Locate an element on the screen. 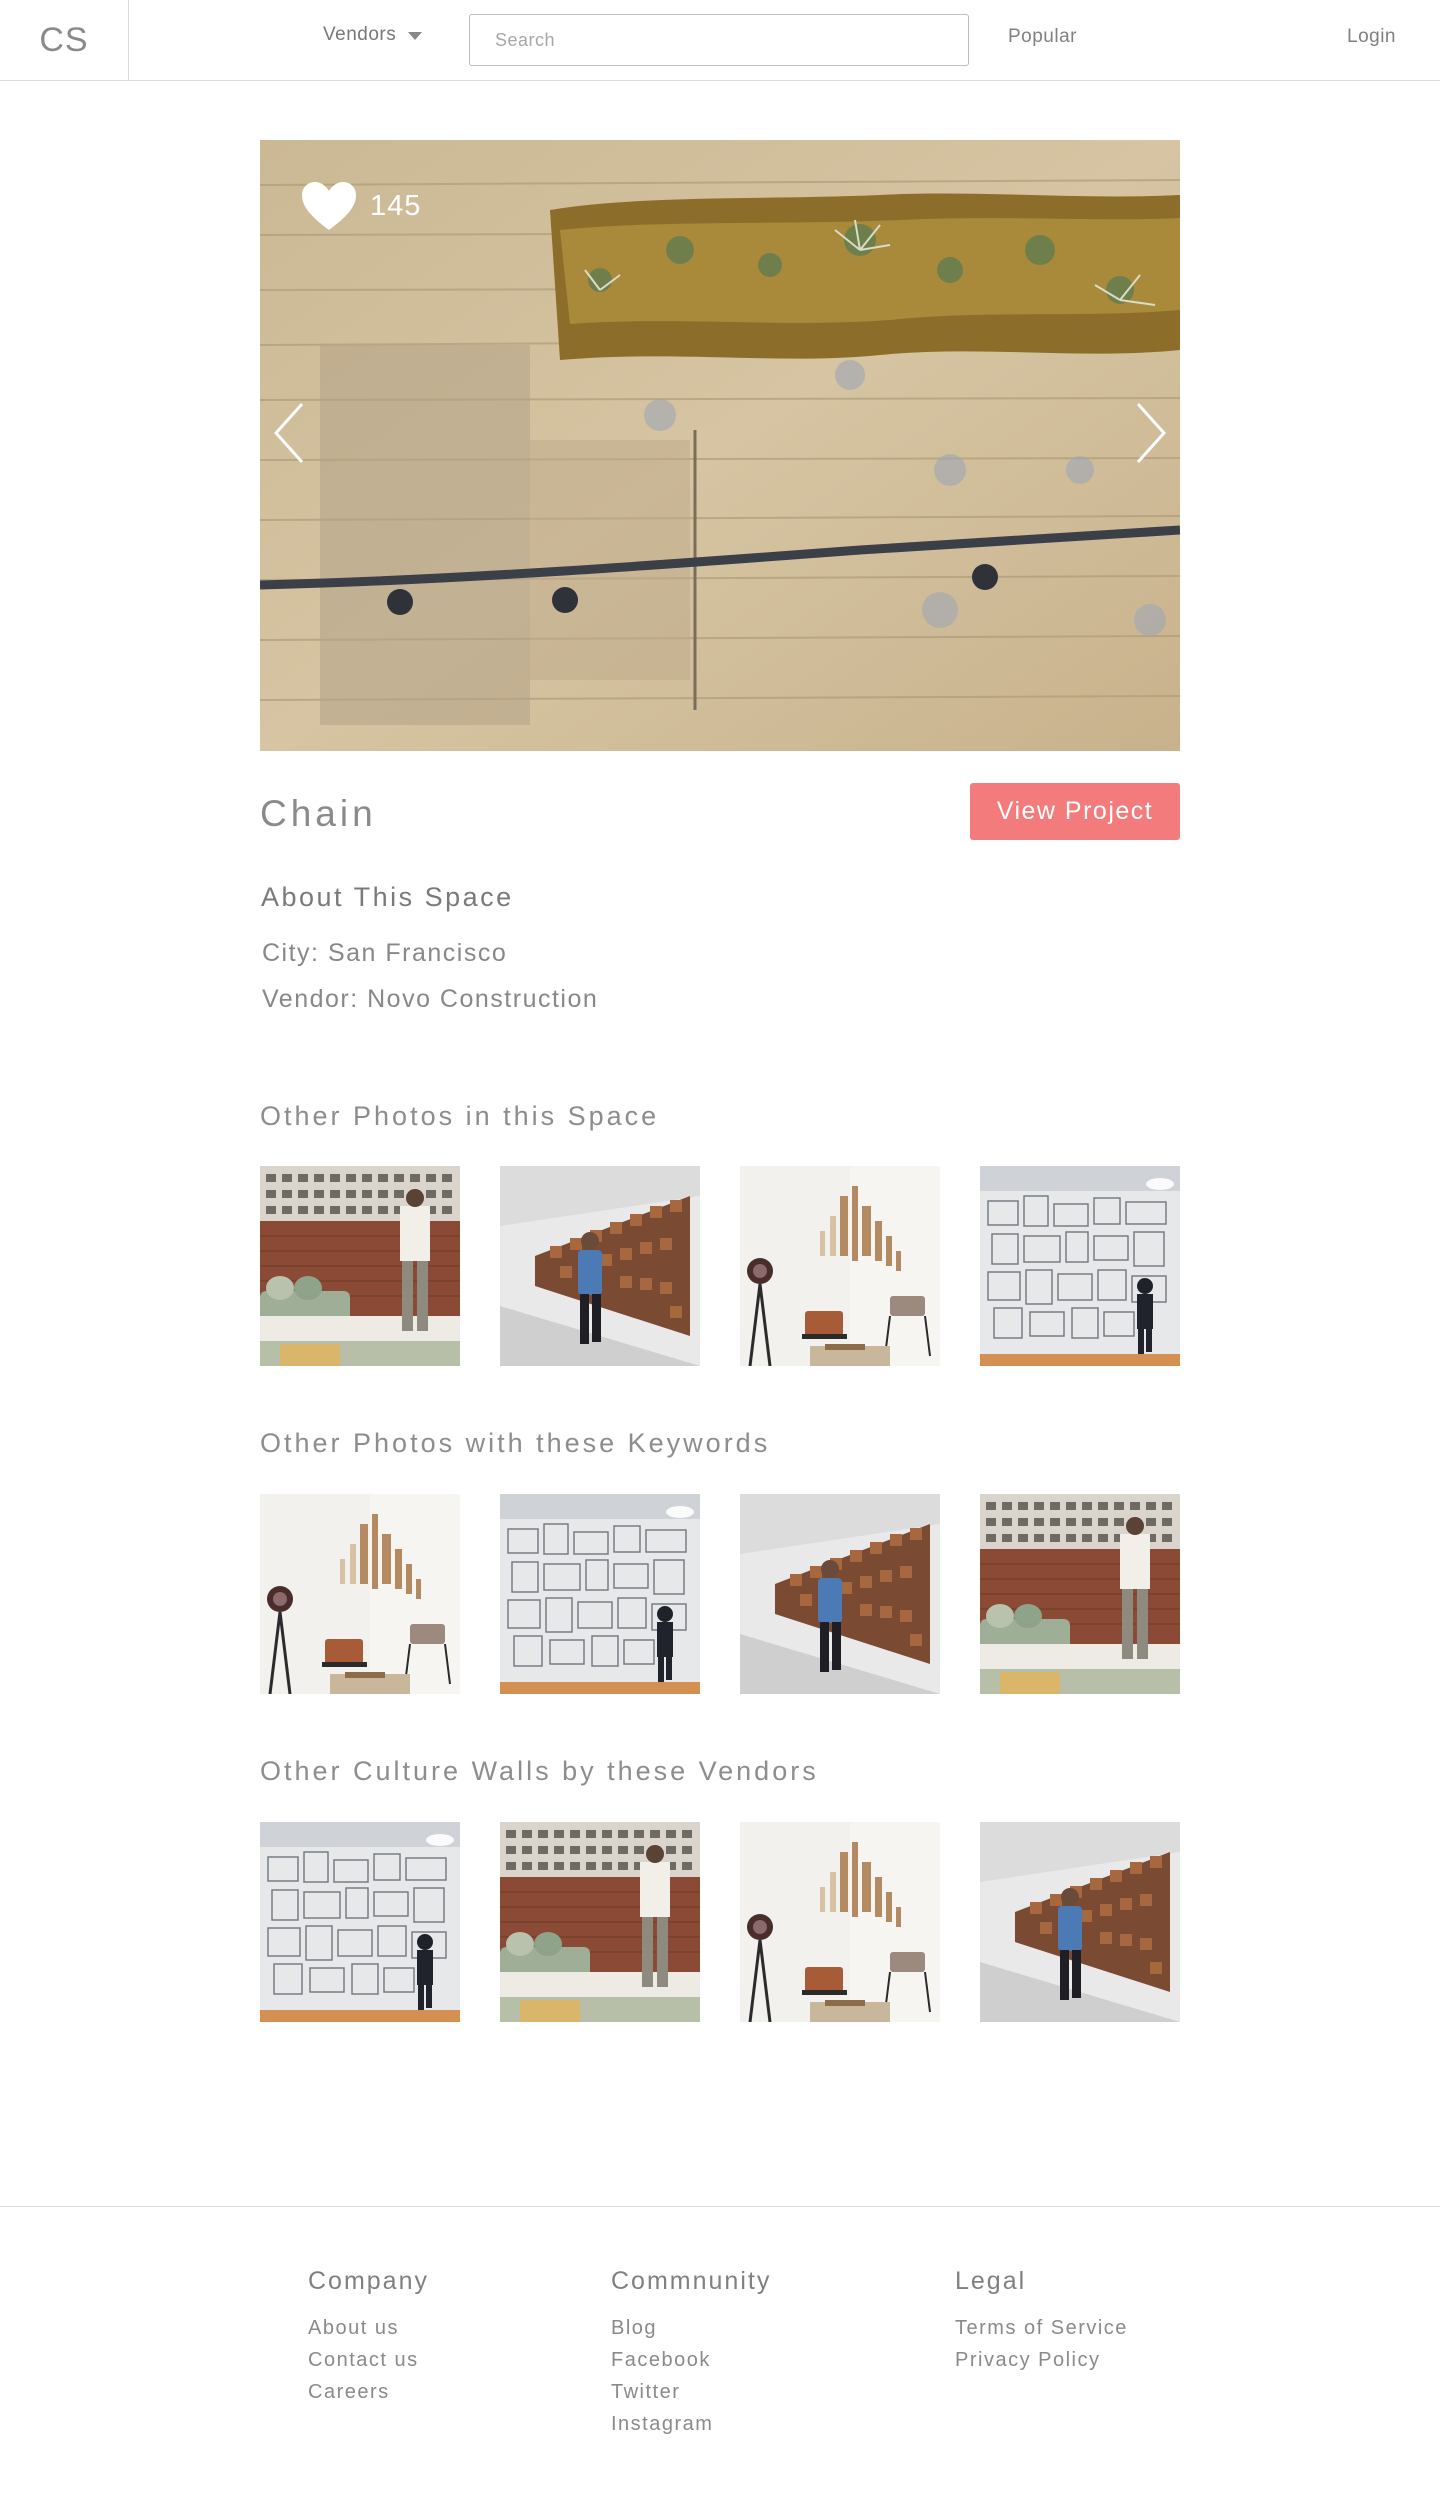 This screenshot has width=1440, height=2494. footer-column-company: Company About us Contact us Careers is located at coordinates (368, 2337).